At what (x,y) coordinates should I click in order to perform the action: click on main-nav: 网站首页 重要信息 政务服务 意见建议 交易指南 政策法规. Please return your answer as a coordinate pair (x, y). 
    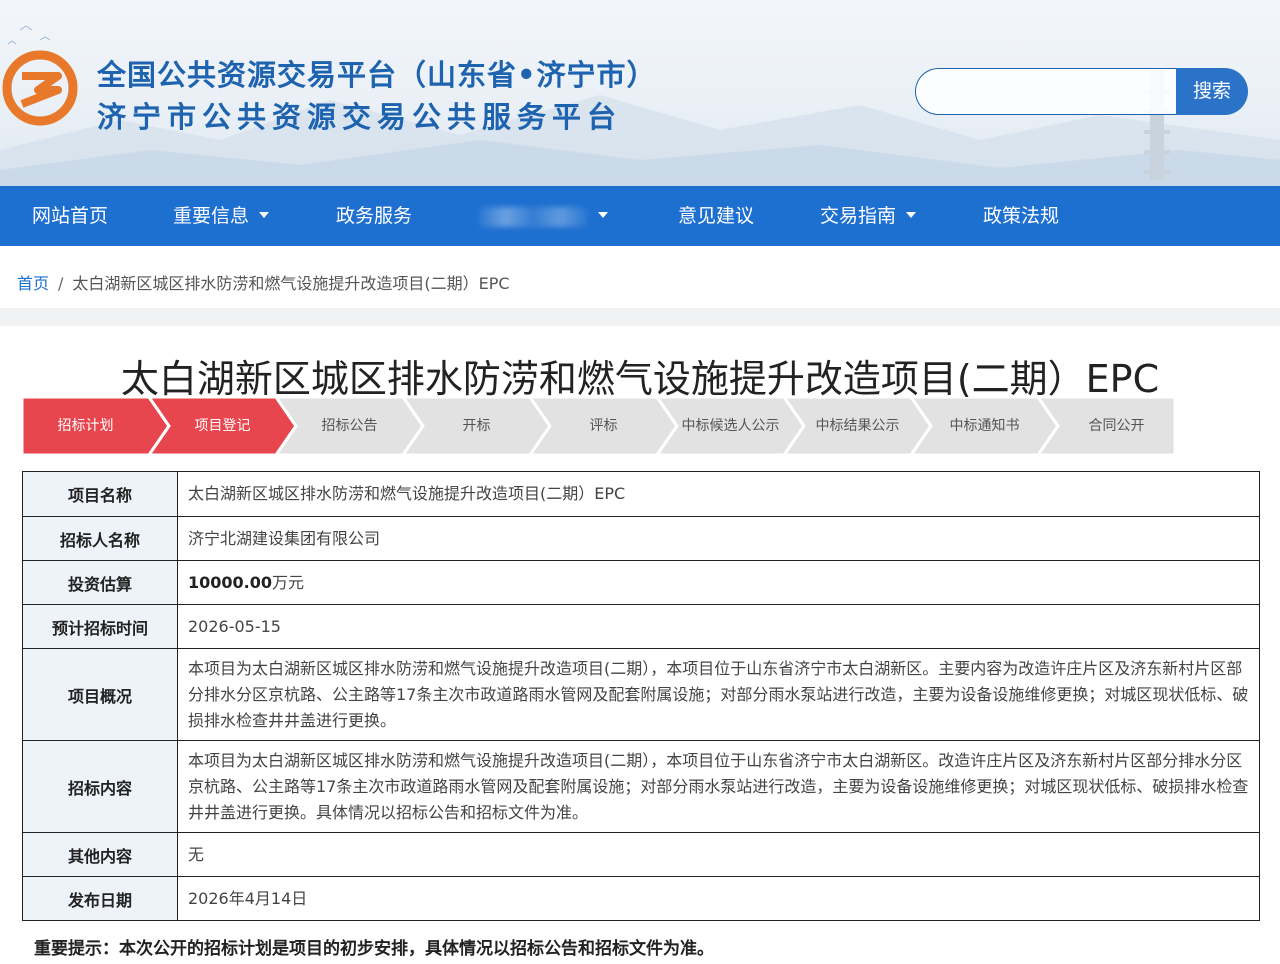
    Looking at the image, I should click on (640, 216).